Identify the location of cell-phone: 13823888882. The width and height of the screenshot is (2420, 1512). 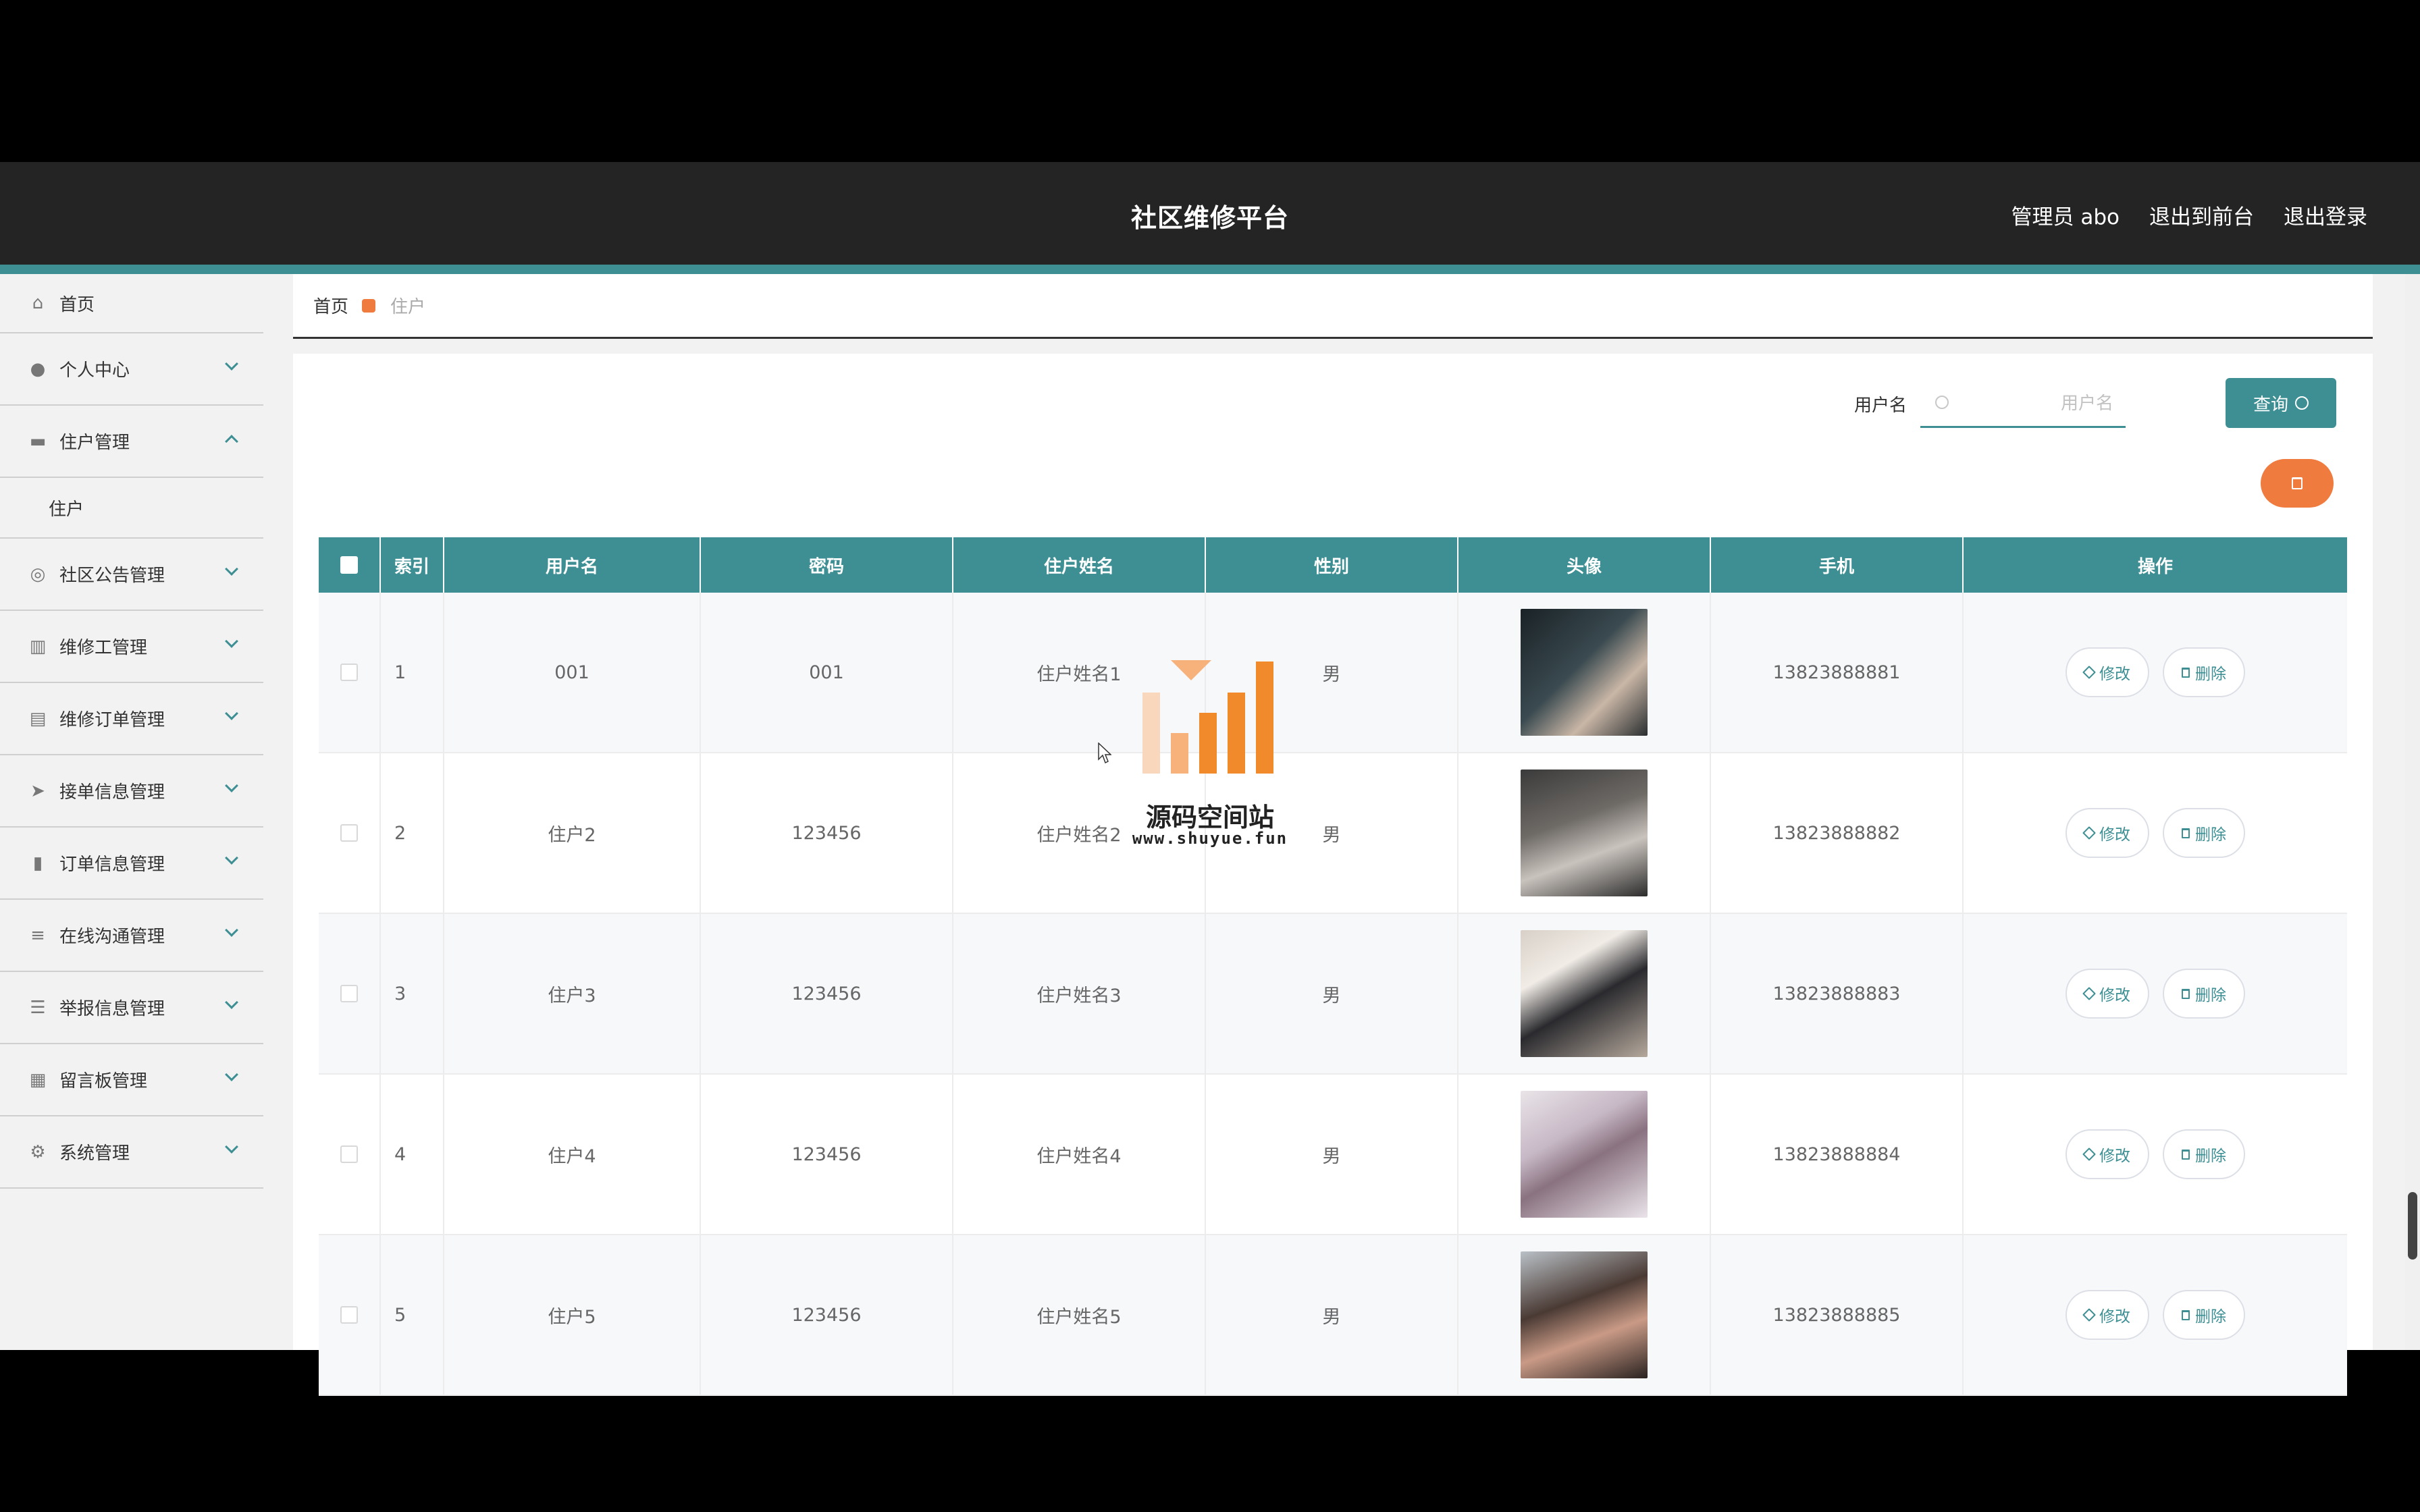
(1837, 833).